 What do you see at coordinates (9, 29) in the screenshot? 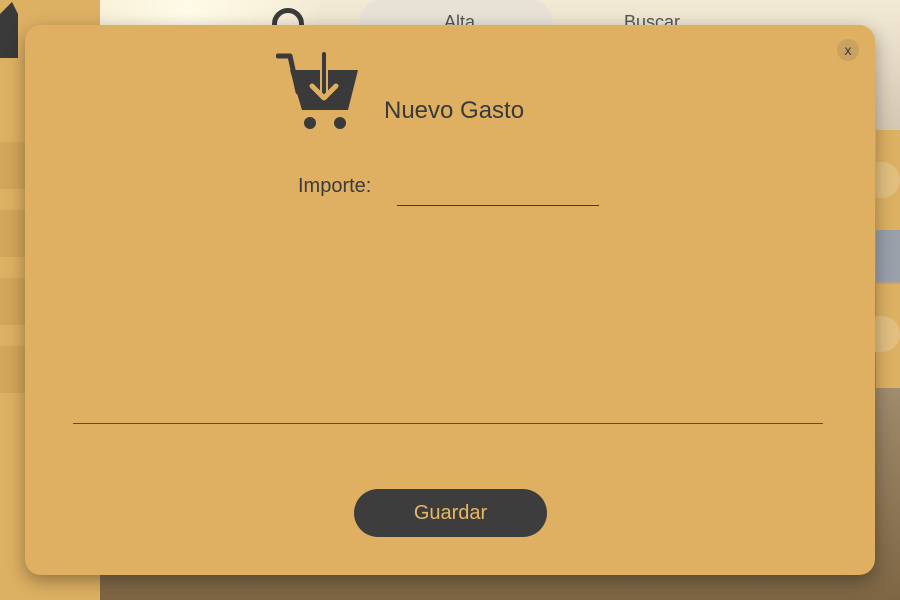
I see `home-icon` at bounding box center [9, 29].